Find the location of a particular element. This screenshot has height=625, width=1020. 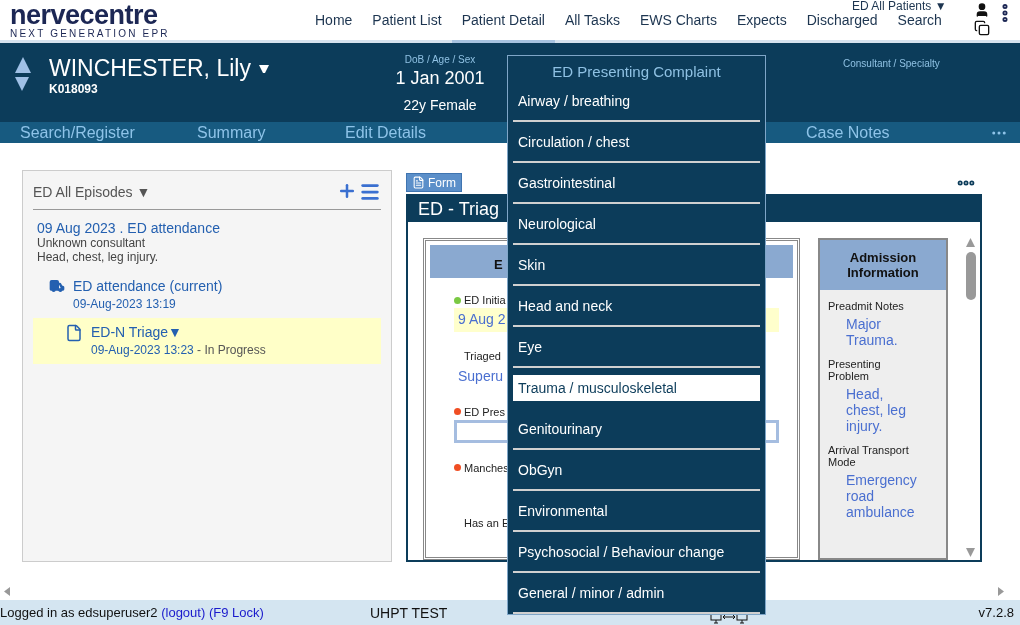

dropdown-option: Genitourinary is located at coordinates (636, 428).